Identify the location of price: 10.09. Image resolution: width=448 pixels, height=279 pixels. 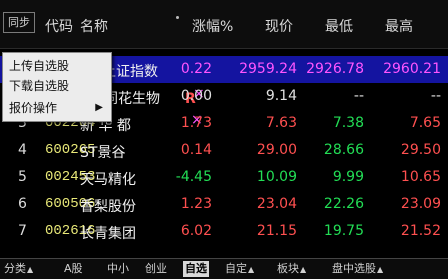
(276, 177).